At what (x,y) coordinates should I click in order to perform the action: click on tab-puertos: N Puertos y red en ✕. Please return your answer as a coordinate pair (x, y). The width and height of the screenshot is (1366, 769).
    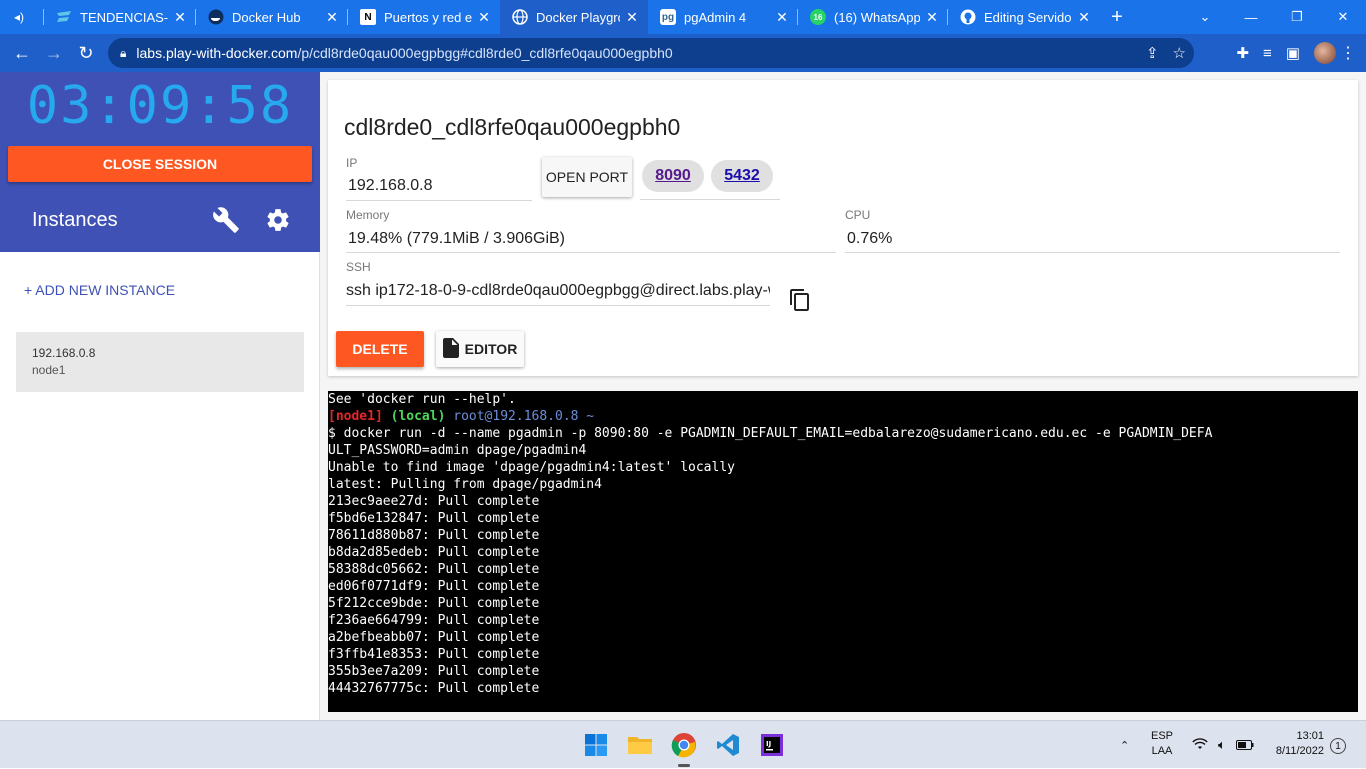
    Looking at the image, I should click on (424, 17).